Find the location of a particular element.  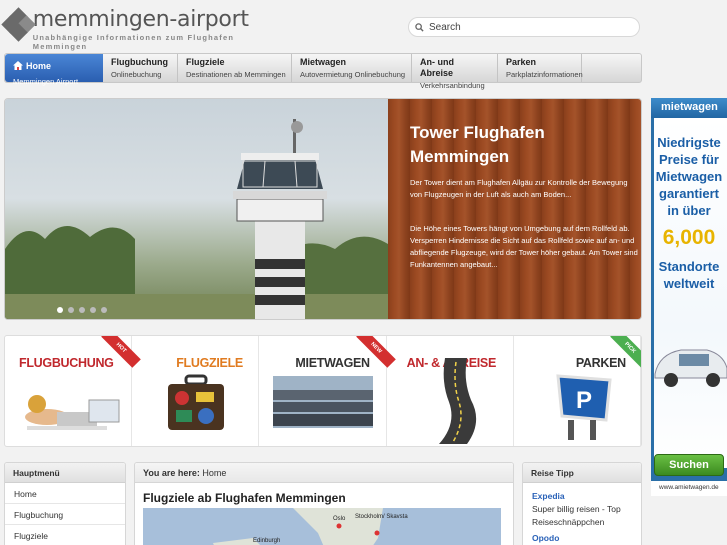

nav-parken-title: Parken is located at coordinates (521, 62).